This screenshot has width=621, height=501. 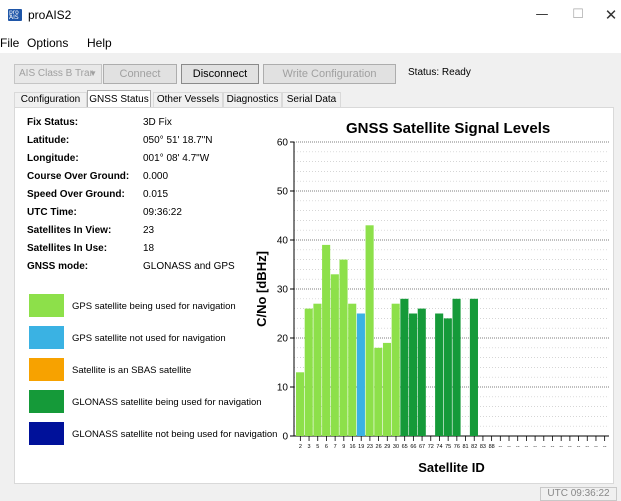 What do you see at coordinates (283, 143) in the screenshot?
I see `y-tick-label: 60` at bounding box center [283, 143].